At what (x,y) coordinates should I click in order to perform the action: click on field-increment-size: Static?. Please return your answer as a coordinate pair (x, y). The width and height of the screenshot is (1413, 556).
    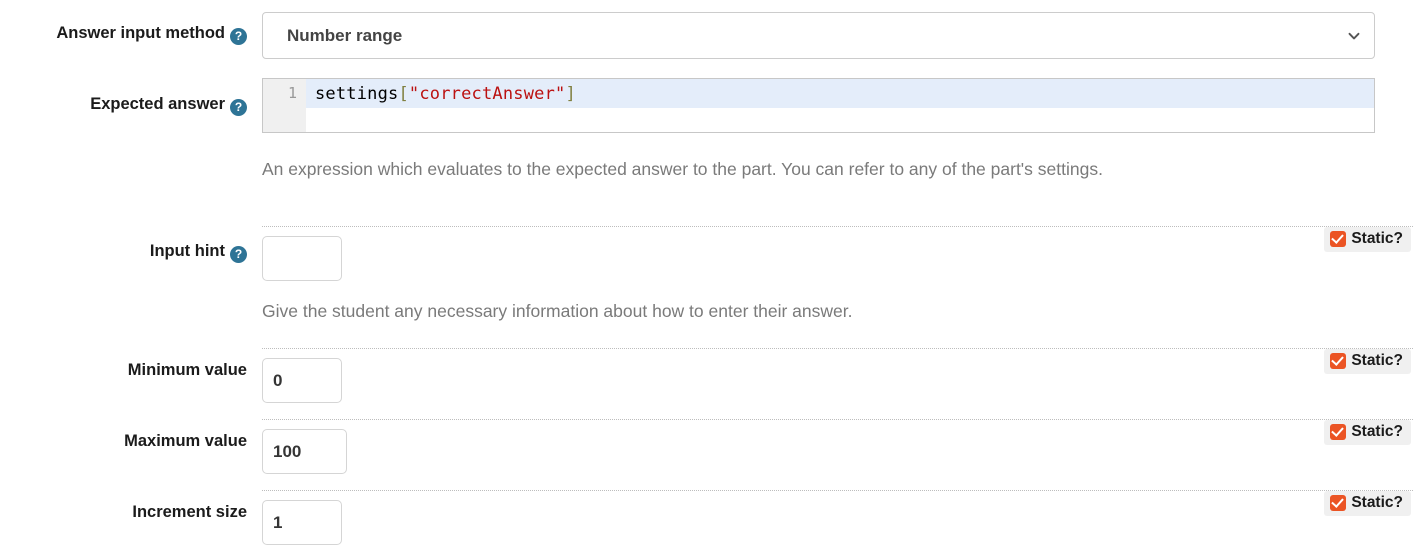
    Looking at the image, I should click on (837, 517).